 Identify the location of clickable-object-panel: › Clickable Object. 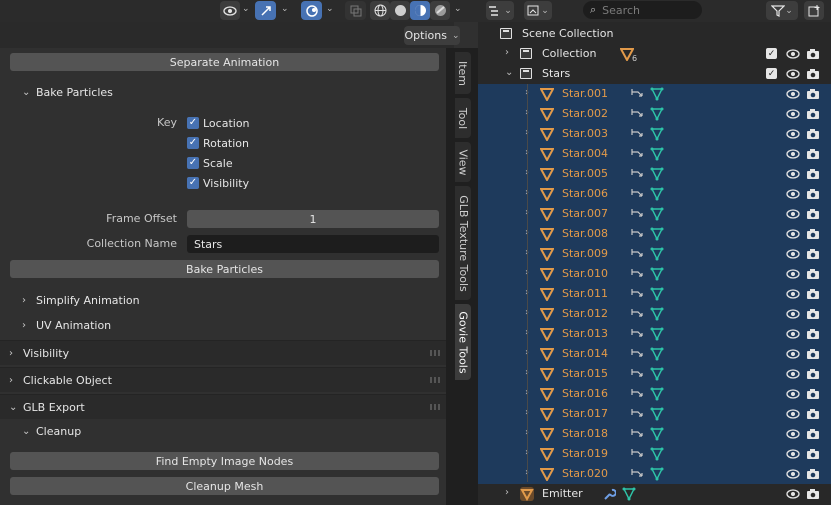
(223, 379).